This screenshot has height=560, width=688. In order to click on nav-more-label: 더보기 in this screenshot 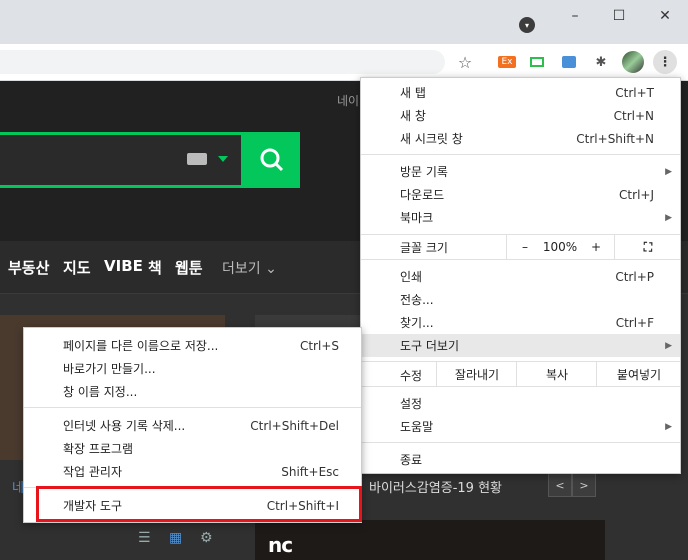, I will do `click(241, 269)`.